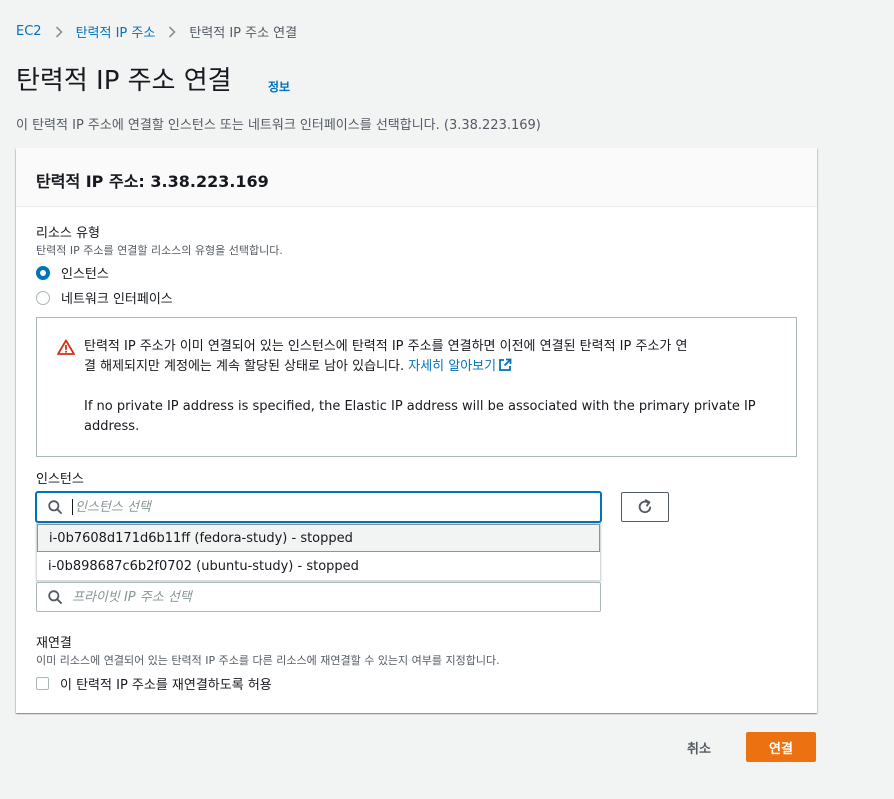  What do you see at coordinates (452, 366) in the screenshot?
I see `learn-more-link: 자세히 알아보기` at bounding box center [452, 366].